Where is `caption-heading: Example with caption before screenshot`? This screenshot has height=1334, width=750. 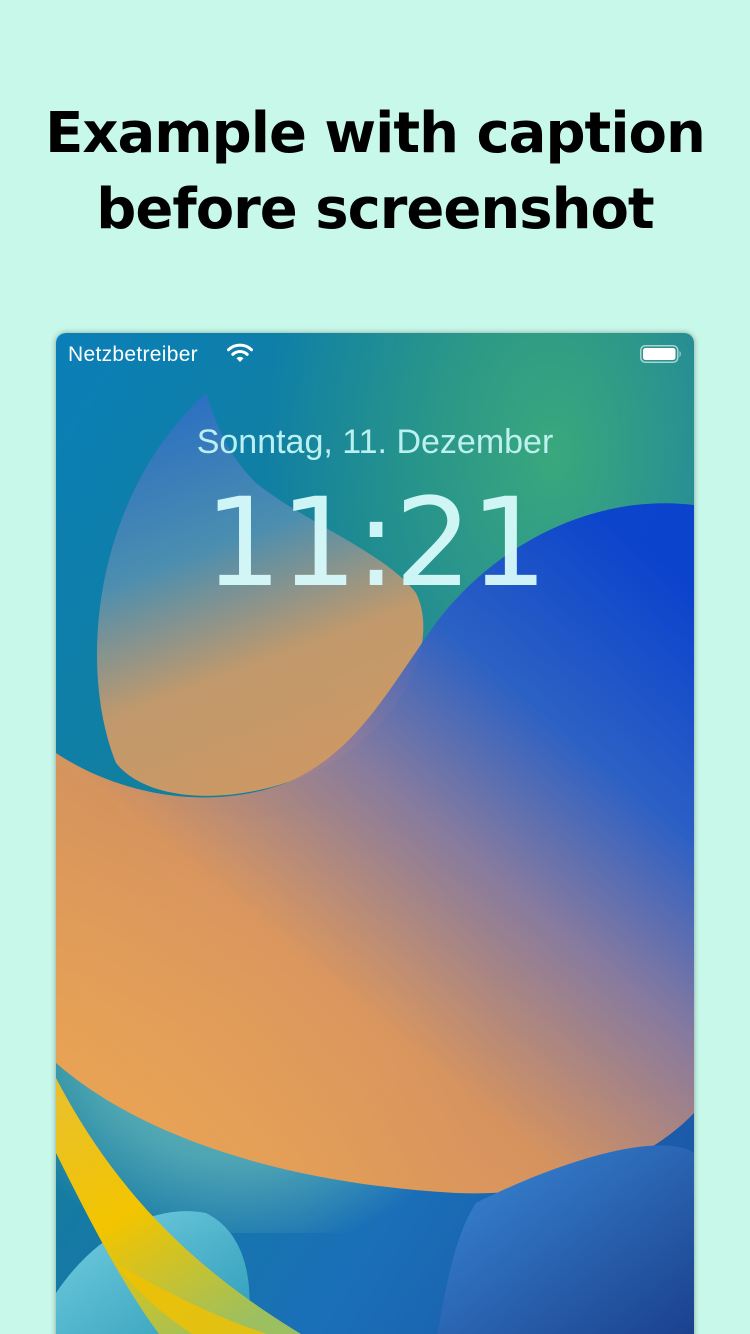
caption-heading: Example with caption before screenshot is located at coordinates (375, 172).